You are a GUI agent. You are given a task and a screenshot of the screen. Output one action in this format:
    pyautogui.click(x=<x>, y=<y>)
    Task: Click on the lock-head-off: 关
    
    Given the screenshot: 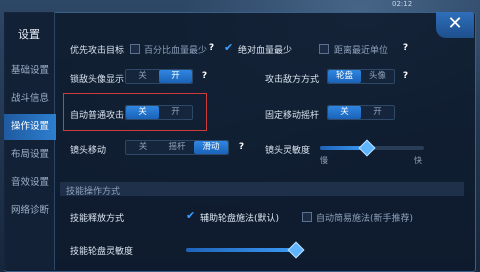 What is the action you would take?
    pyautogui.click(x=142, y=76)
    